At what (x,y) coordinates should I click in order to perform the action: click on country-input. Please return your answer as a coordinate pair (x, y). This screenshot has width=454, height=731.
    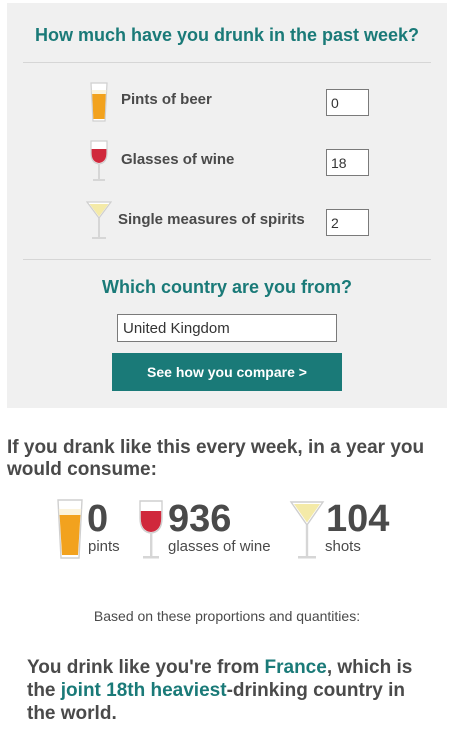
    Looking at the image, I should click on (227, 328).